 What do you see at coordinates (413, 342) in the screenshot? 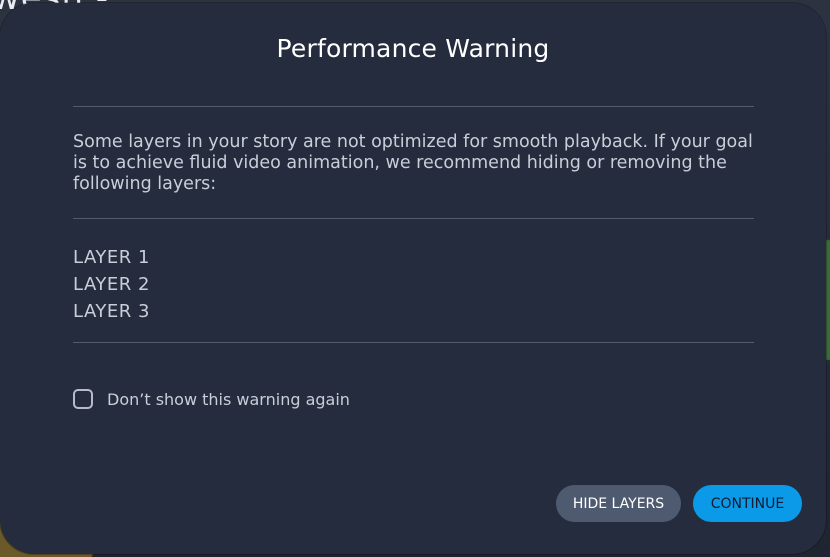
I see `divider-bottom` at bounding box center [413, 342].